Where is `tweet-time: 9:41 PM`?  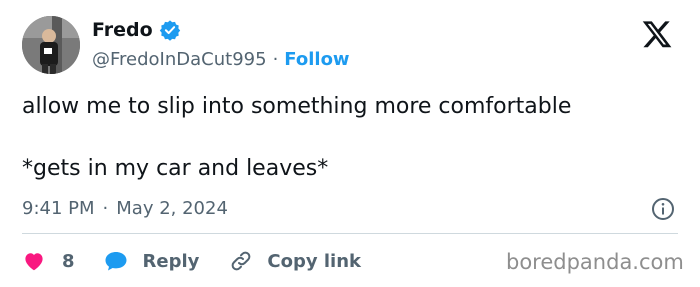
tweet-time: 9:41 PM is located at coordinates (58, 208).